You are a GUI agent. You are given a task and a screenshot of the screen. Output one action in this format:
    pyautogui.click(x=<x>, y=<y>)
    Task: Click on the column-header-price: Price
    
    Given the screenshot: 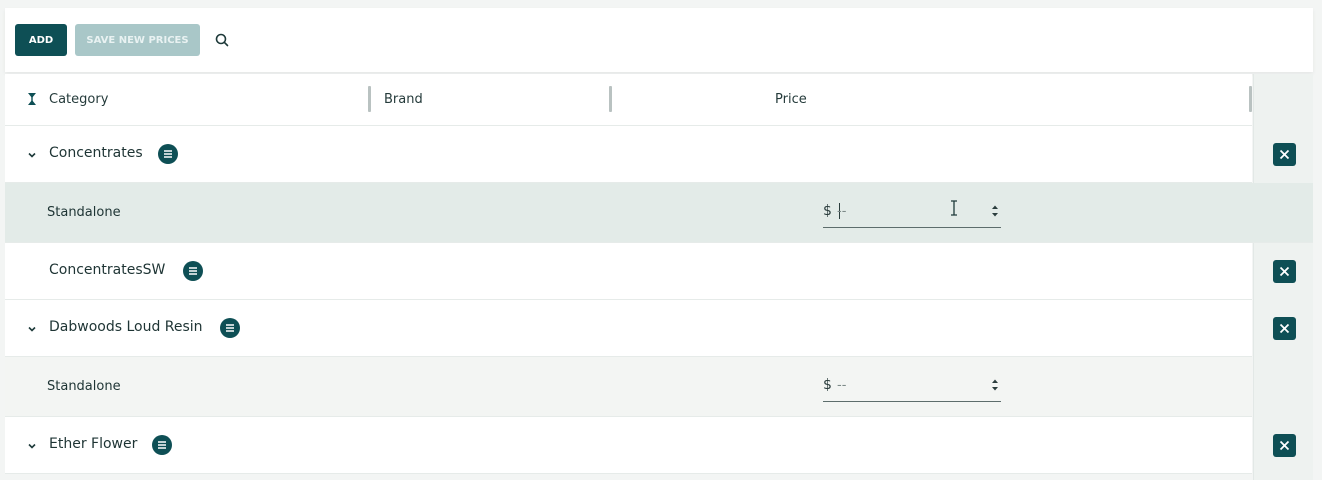 What is the action you would take?
    pyautogui.click(x=791, y=99)
    